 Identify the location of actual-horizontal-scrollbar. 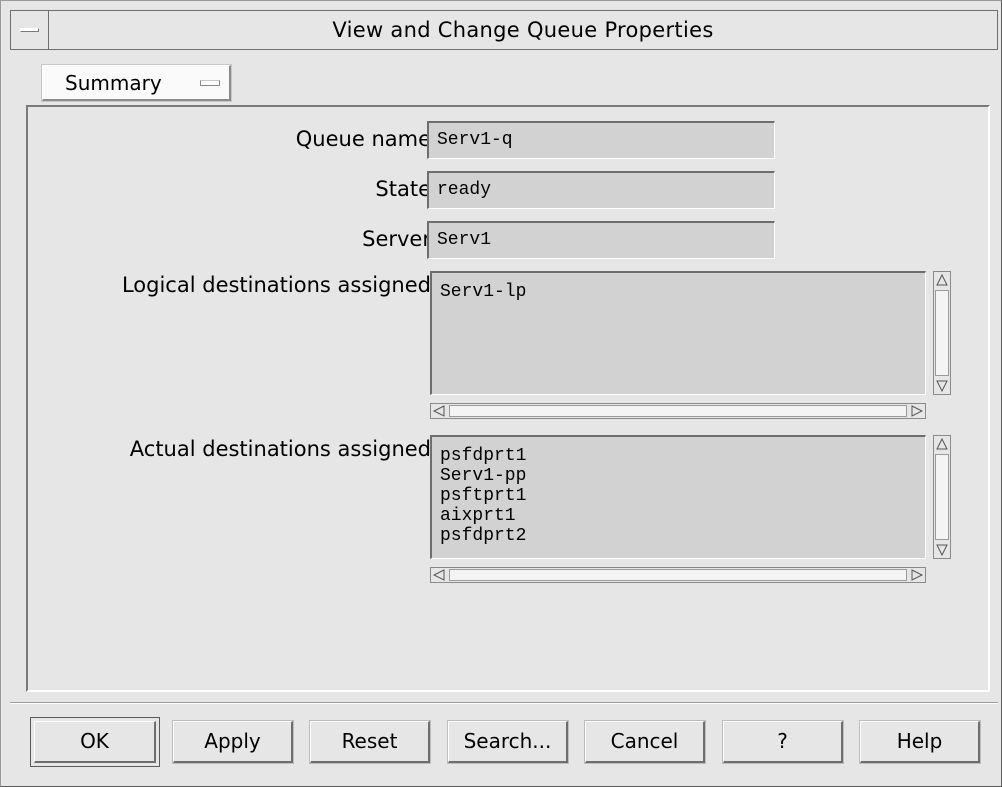
(678, 575).